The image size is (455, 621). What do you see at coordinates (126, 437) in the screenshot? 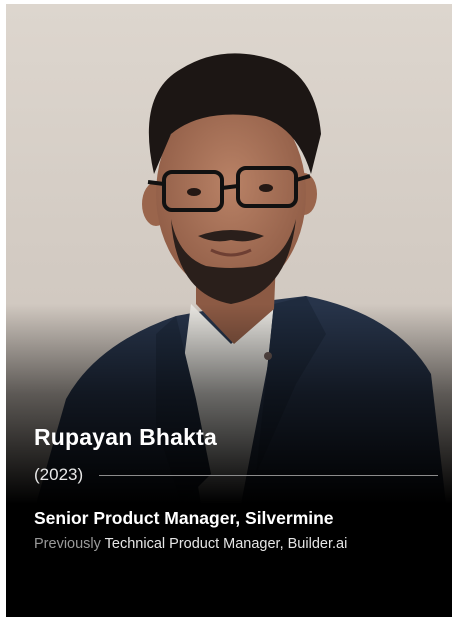
I see `profile-name: Rupayan Bhakta` at bounding box center [126, 437].